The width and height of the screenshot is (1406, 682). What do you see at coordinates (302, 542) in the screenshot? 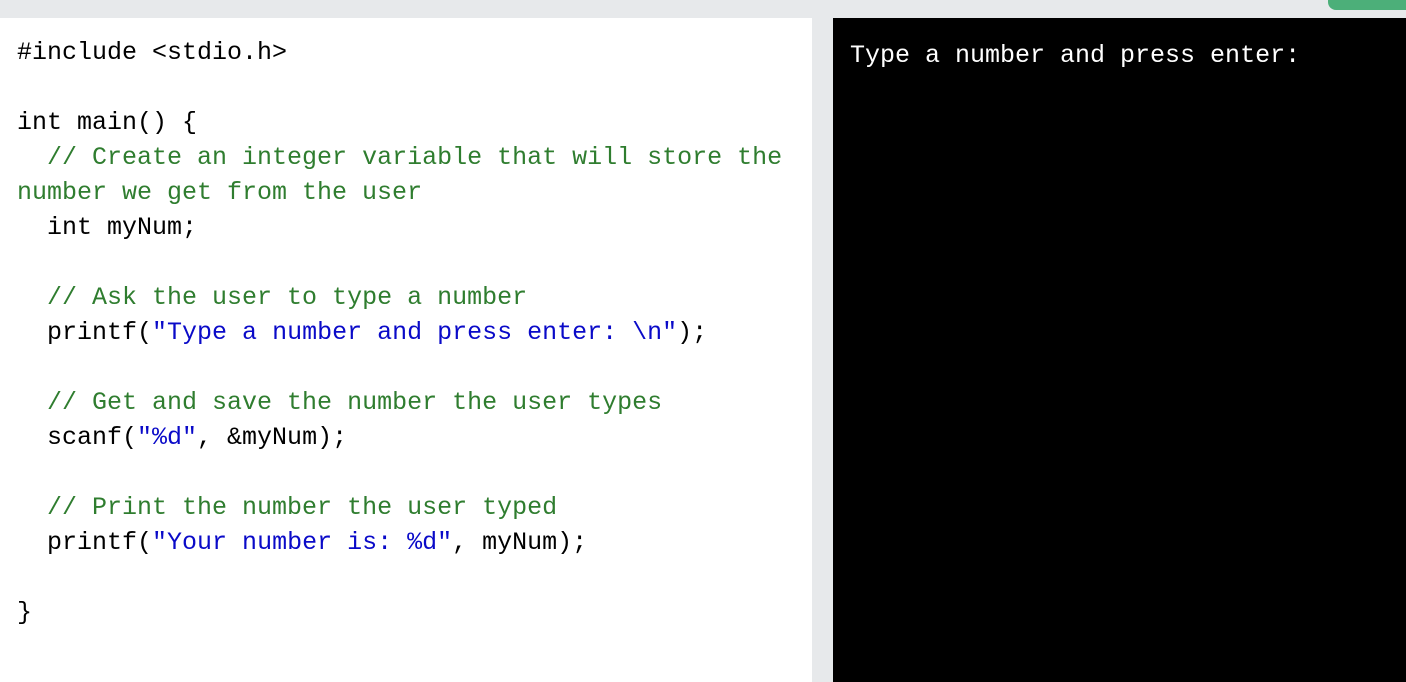
I see `code-string: "Your number is: %d"` at bounding box center [302, 542].